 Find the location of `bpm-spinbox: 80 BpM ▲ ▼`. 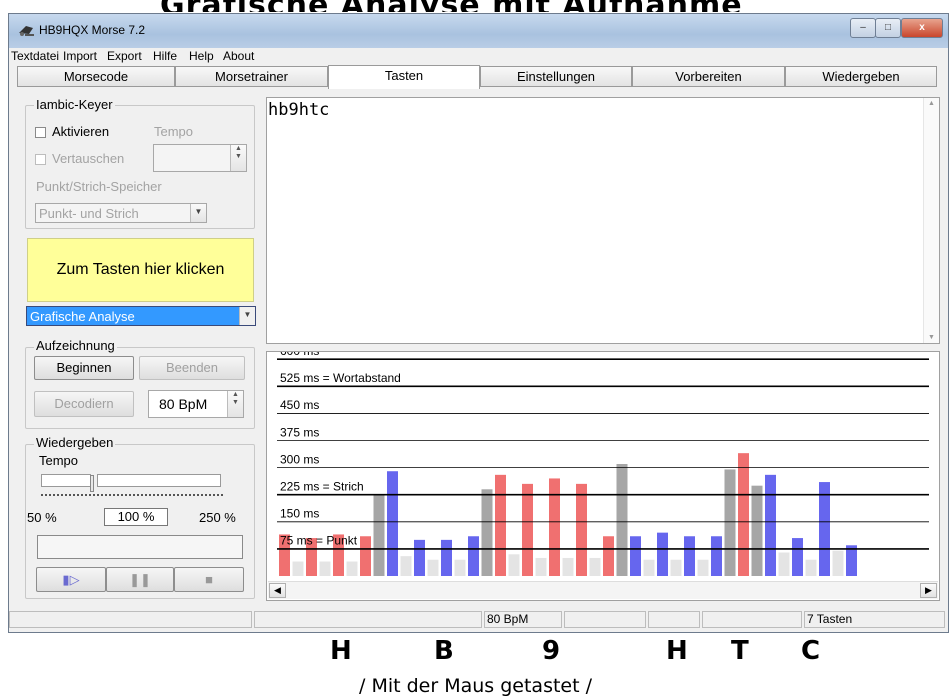

bpm-spinbox: 80 BpM ▲ ▼ is located at coordinates (196, 404).